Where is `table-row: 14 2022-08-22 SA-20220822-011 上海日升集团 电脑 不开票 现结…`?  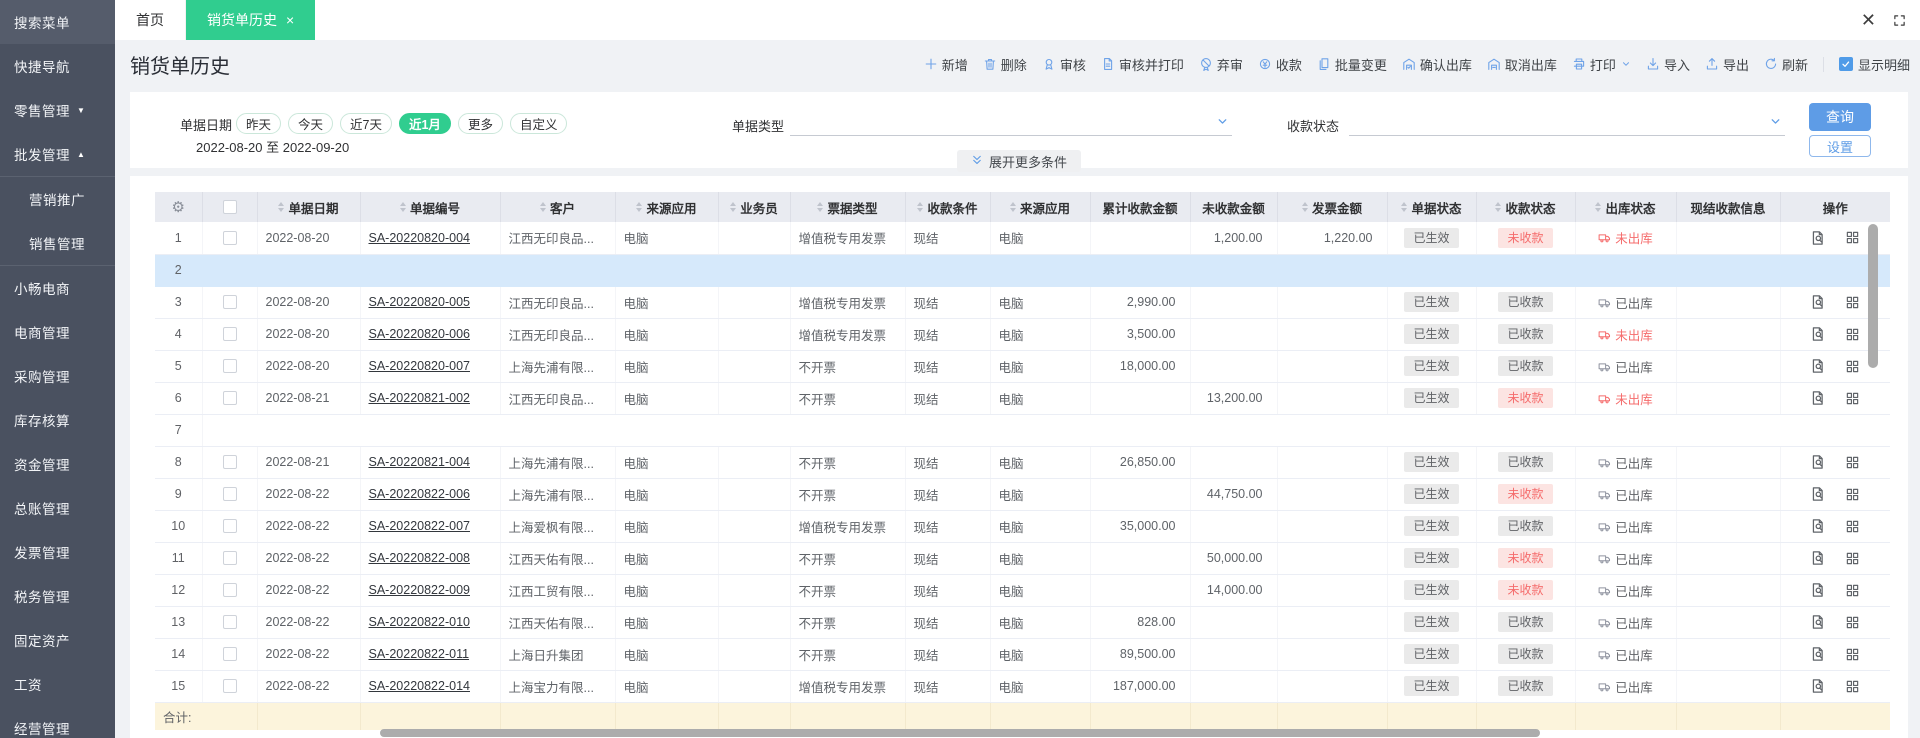 table-row: 14 2022-08-22 SA-20220822-011 上海日升集团 电脑 不开票 现结… is located at coordinates (1022, 654).